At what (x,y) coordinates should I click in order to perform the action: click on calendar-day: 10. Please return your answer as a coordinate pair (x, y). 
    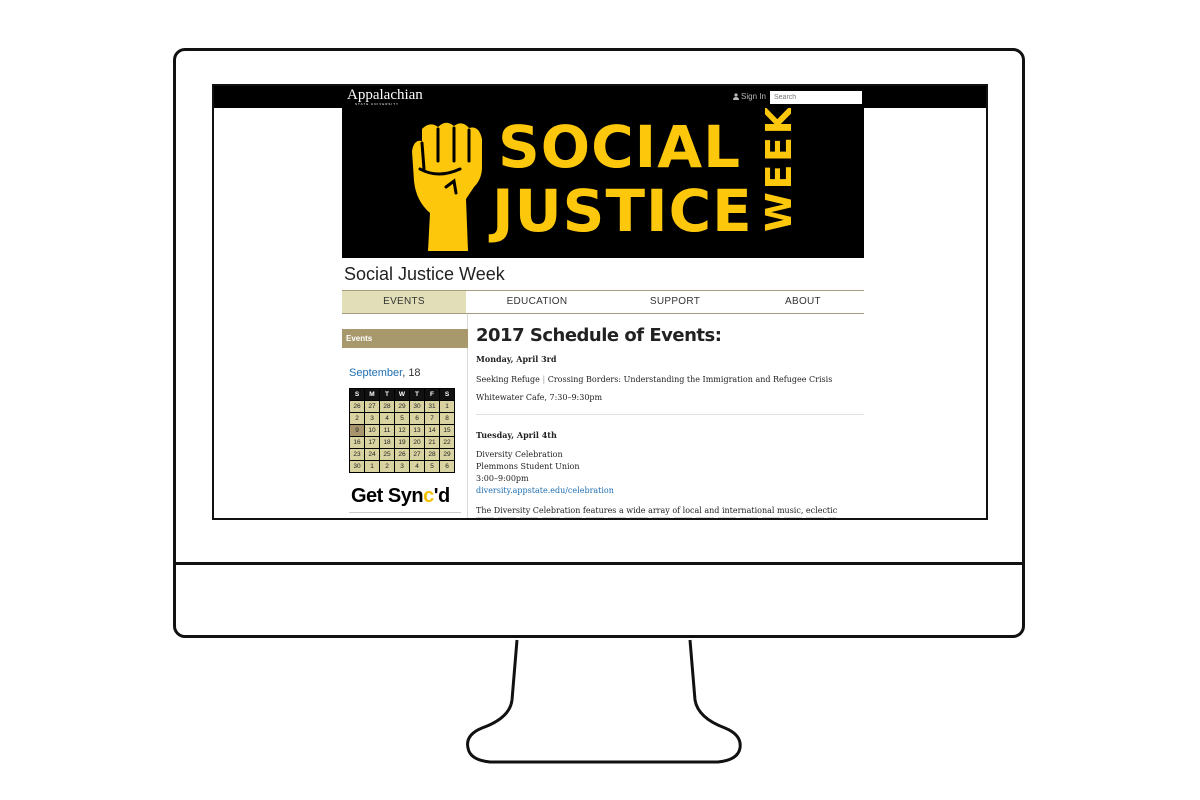
    Looking at the image, I should click on (372, 430).